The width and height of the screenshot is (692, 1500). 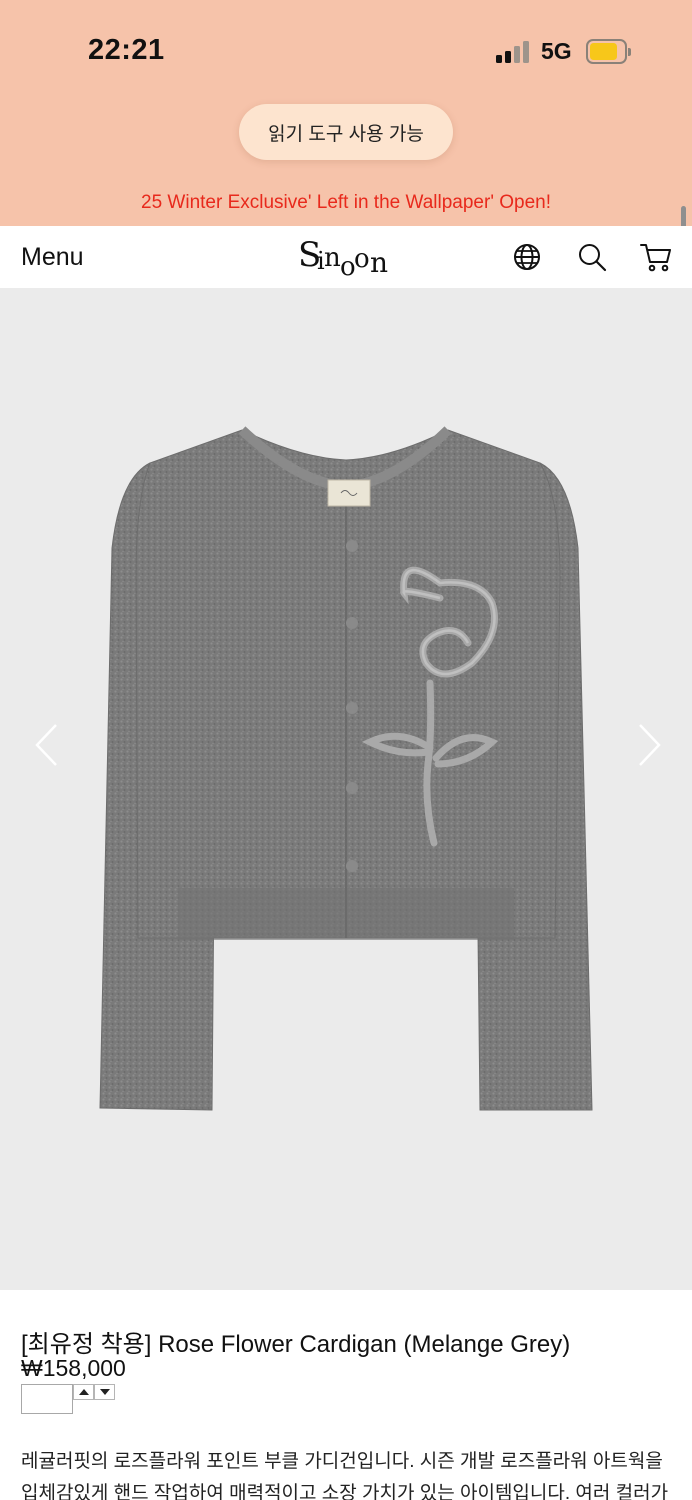 I want to click on quantity-decrease-button, so click(x=104, y=1392).